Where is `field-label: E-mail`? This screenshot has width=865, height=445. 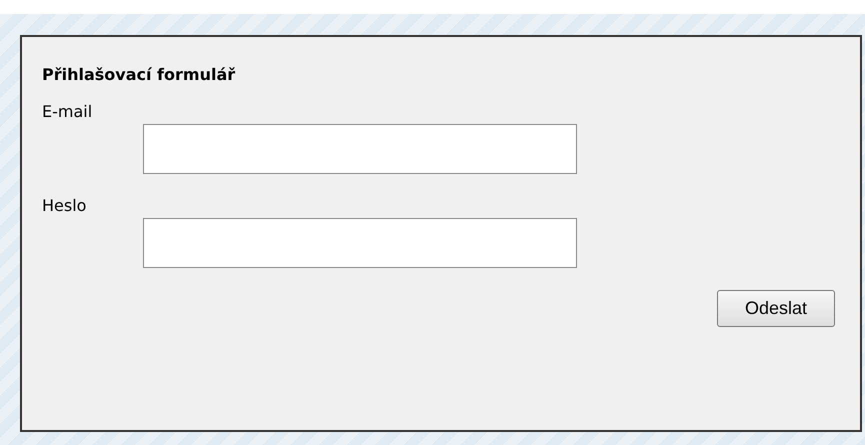 field-label: E-mail is located at coordinates (68, 112).